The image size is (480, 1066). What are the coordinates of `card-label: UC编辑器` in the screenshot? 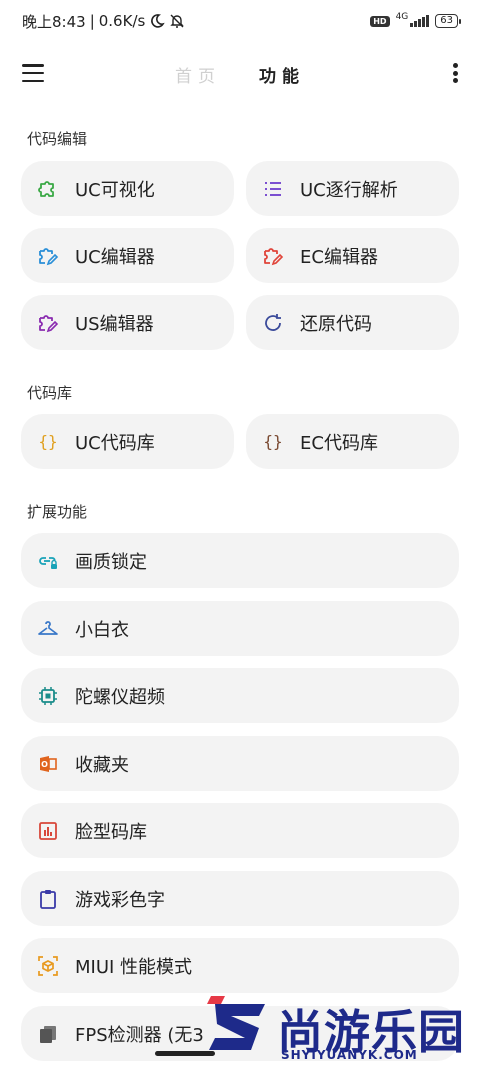 It's located at (115, 257).